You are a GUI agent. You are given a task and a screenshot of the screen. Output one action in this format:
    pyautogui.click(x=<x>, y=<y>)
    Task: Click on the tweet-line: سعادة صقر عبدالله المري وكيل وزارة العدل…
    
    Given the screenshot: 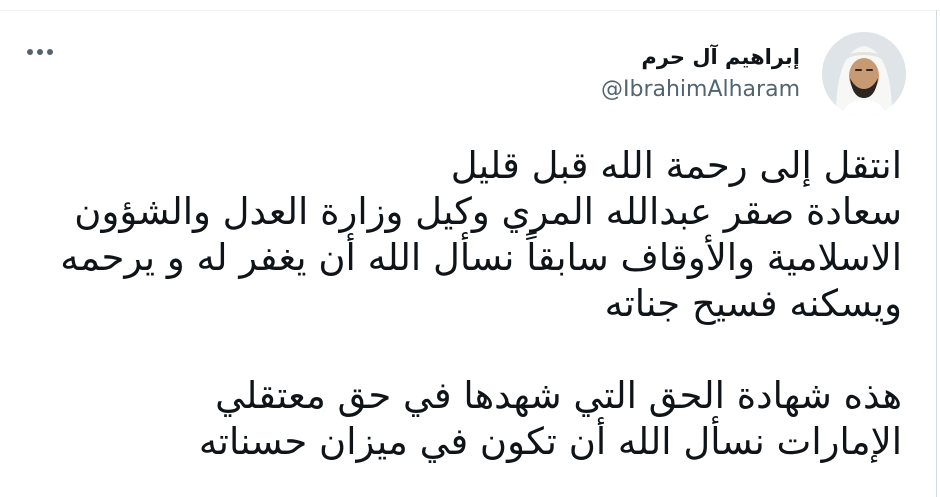 What is the action you would take?
    pyautogui.click(x=488, y=211)
    